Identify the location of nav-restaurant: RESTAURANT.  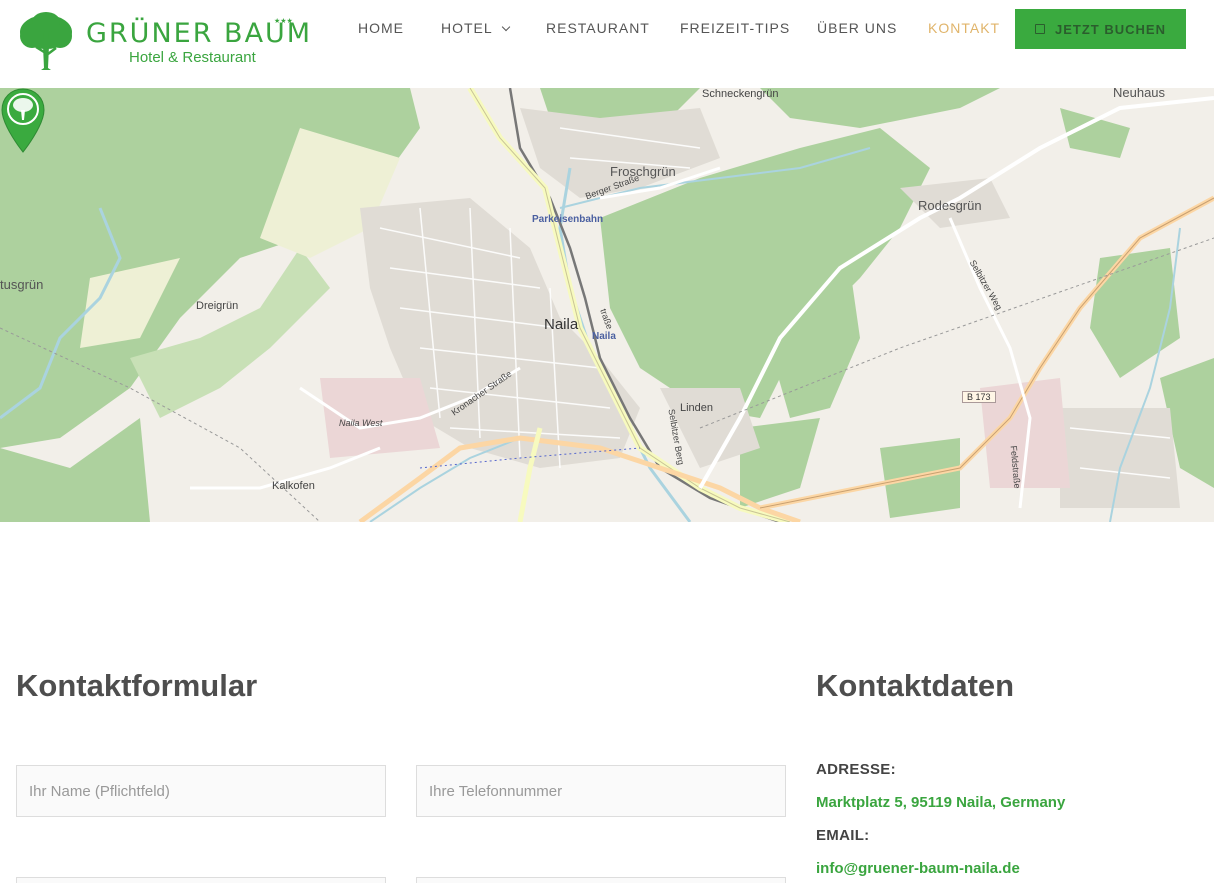
(598, 28).